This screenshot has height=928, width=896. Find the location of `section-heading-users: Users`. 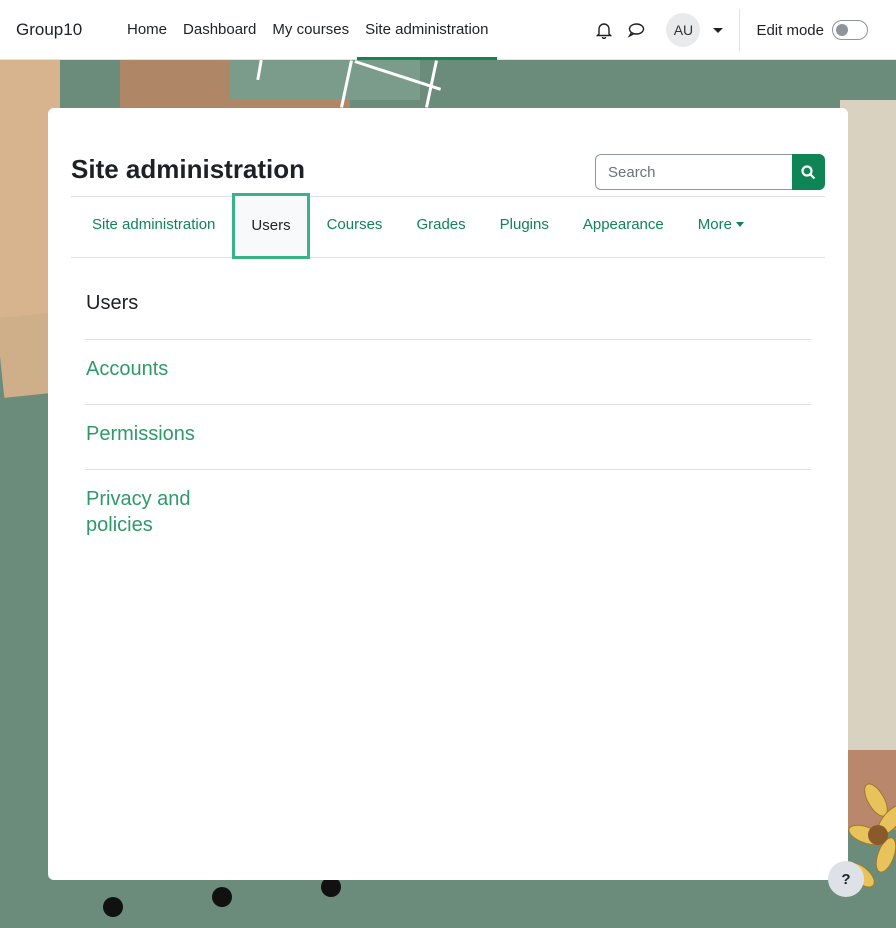

section-heading-users: Users is located at coordinates (448, 304).